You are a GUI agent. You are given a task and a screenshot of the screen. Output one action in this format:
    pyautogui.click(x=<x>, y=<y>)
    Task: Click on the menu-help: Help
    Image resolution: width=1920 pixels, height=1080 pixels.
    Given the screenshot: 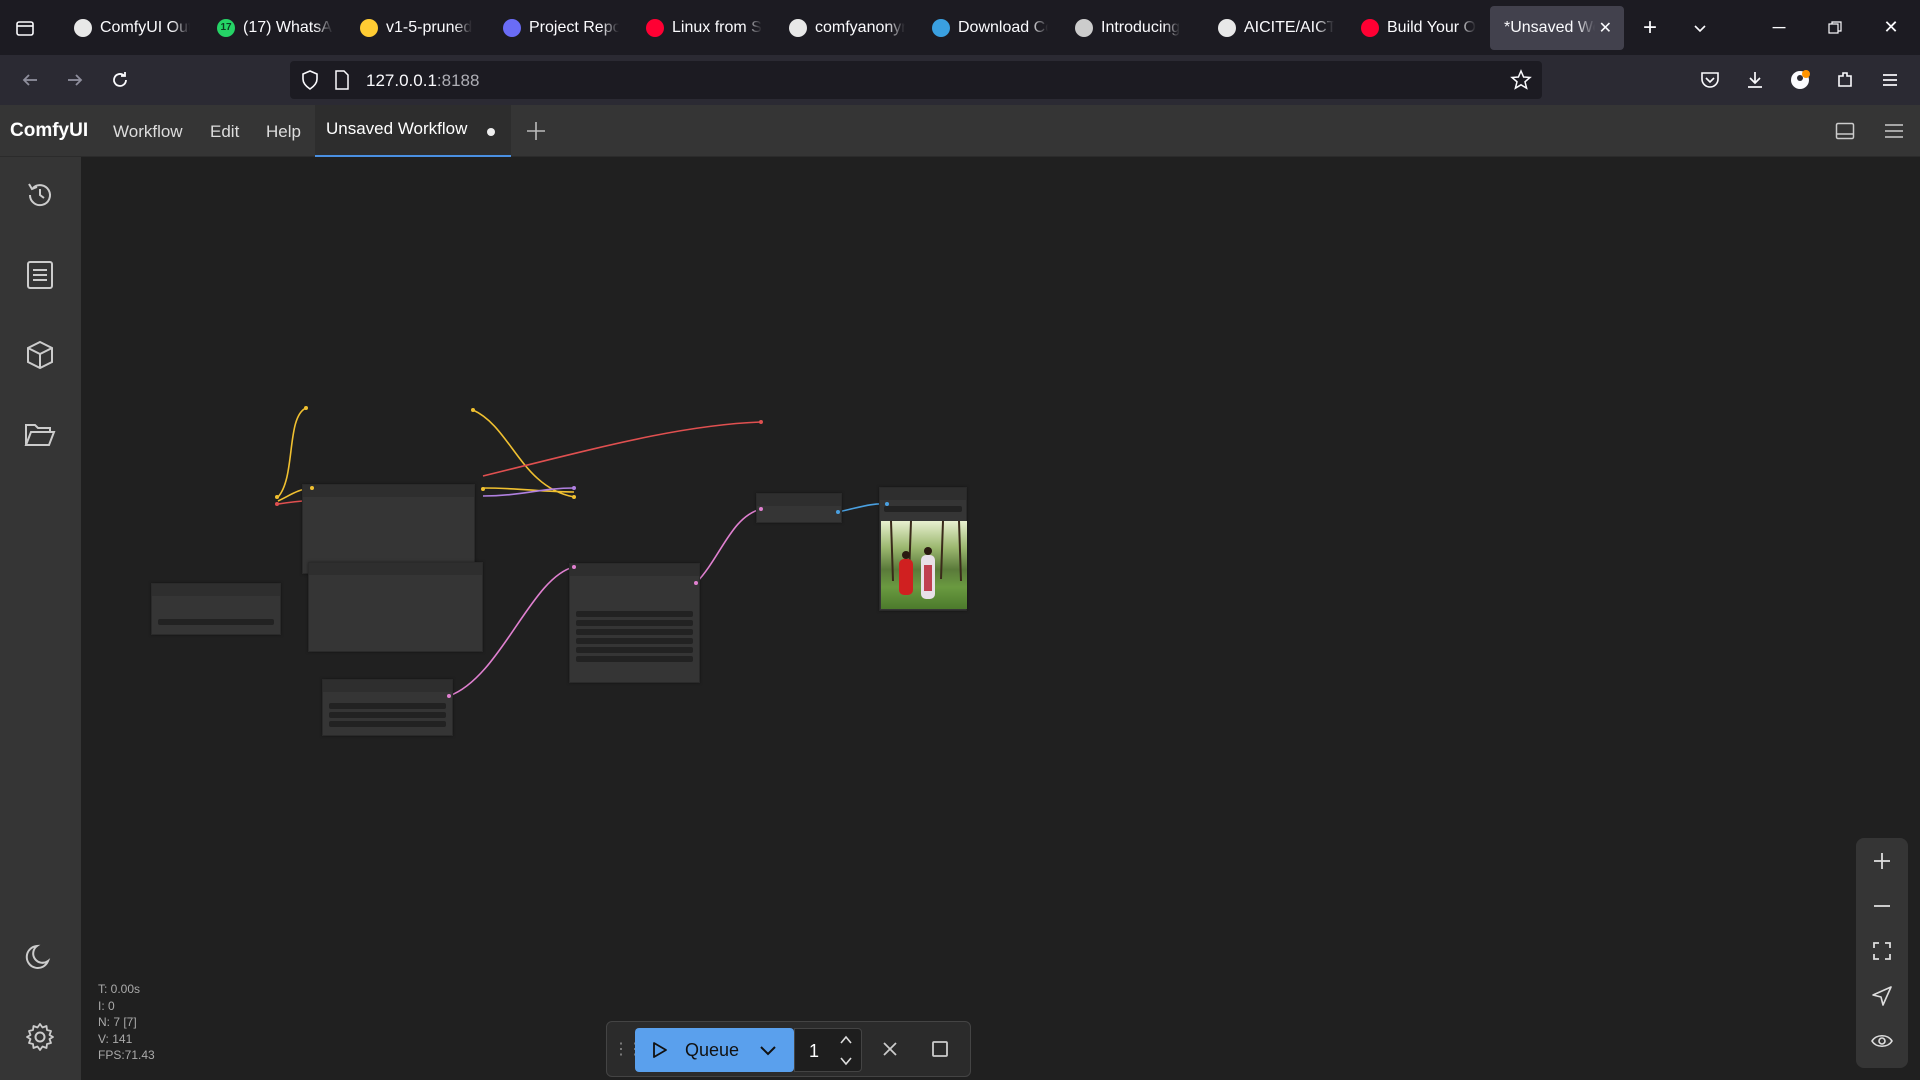 What is the action you would take?
    pyautogui.click(x=283, y=132)
    